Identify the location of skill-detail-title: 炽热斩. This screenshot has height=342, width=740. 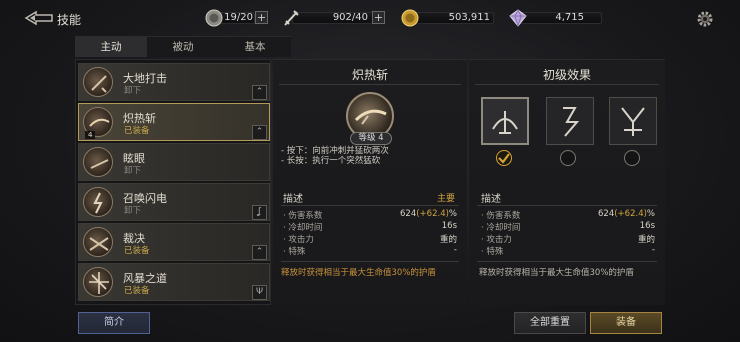
(369, 75).